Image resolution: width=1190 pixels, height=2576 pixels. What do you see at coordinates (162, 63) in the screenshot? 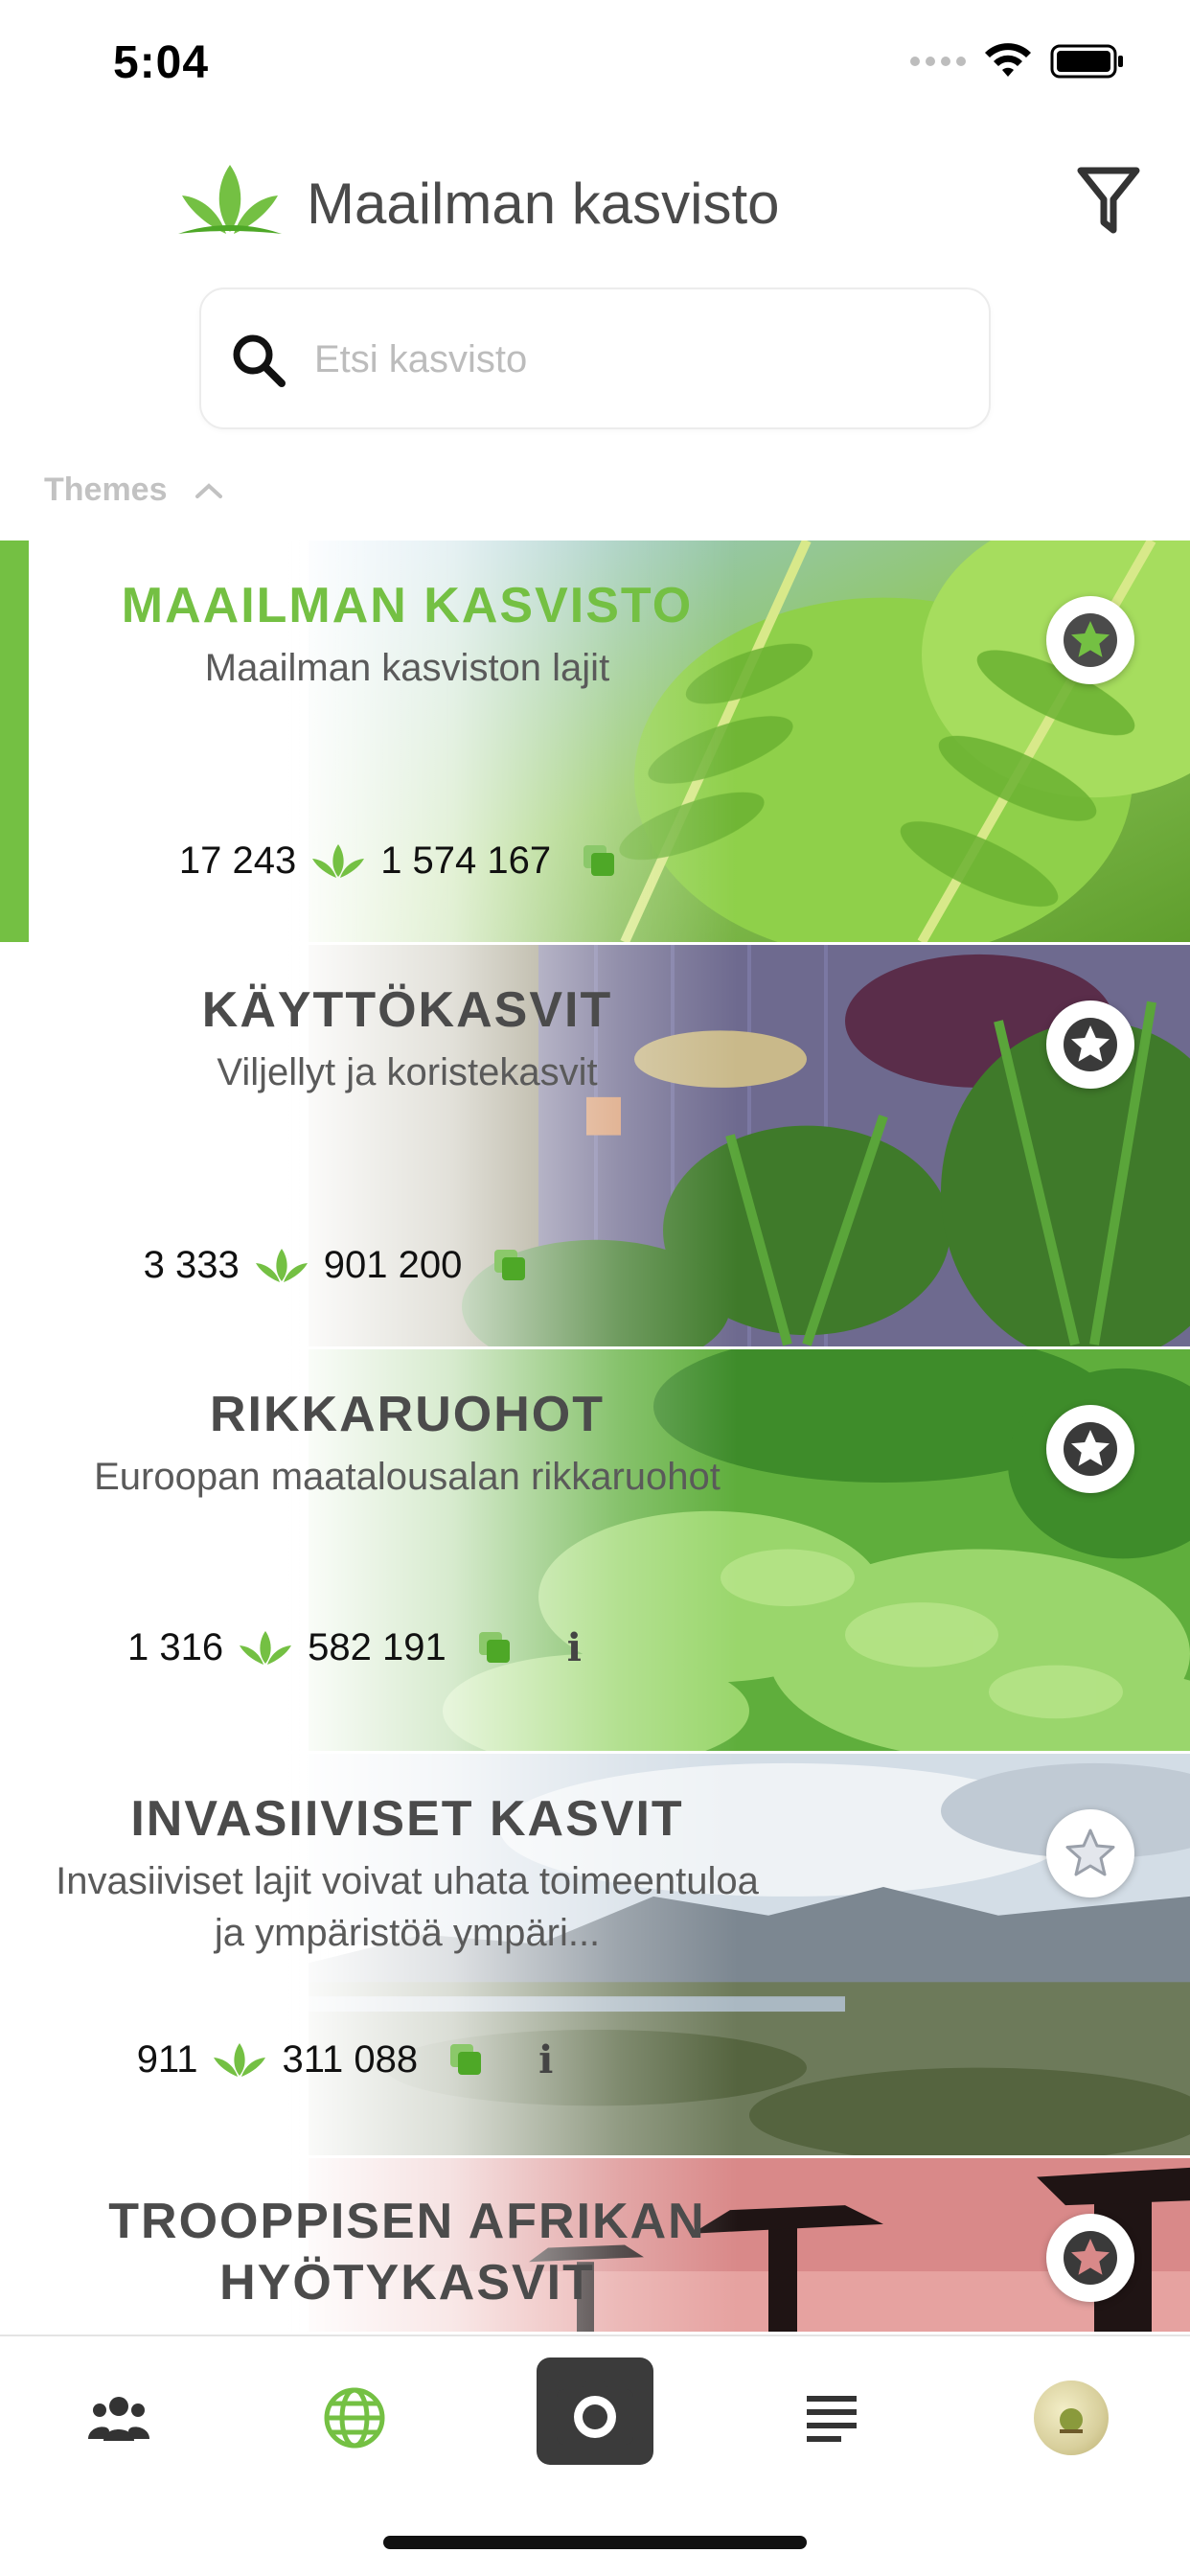
I see `status-time: 5:04` at bounding box center [162, 63].